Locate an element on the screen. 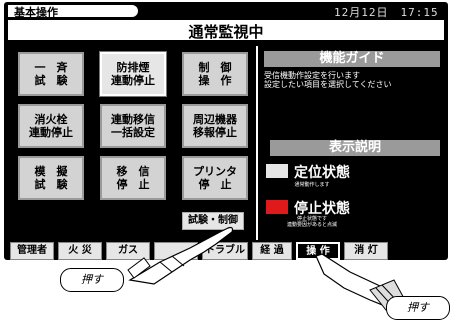 Image resolution: width=451 pixels, height=327 pixels. normal-state-swatch is located at coordinates (277, 171).